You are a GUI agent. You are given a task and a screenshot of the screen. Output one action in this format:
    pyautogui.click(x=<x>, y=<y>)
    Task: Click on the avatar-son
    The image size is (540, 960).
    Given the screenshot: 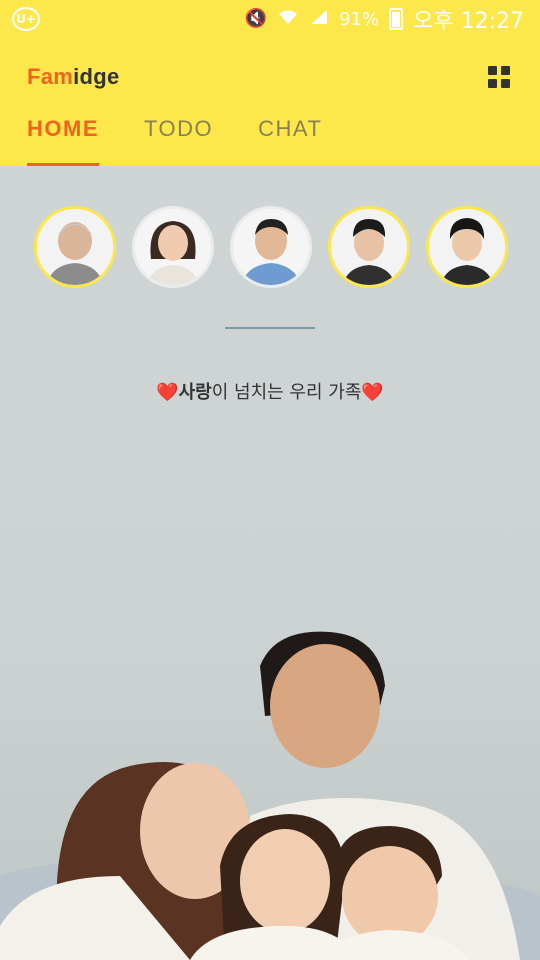 What is the action you would take?
    pyautogui.click(x=369, y=247)
    